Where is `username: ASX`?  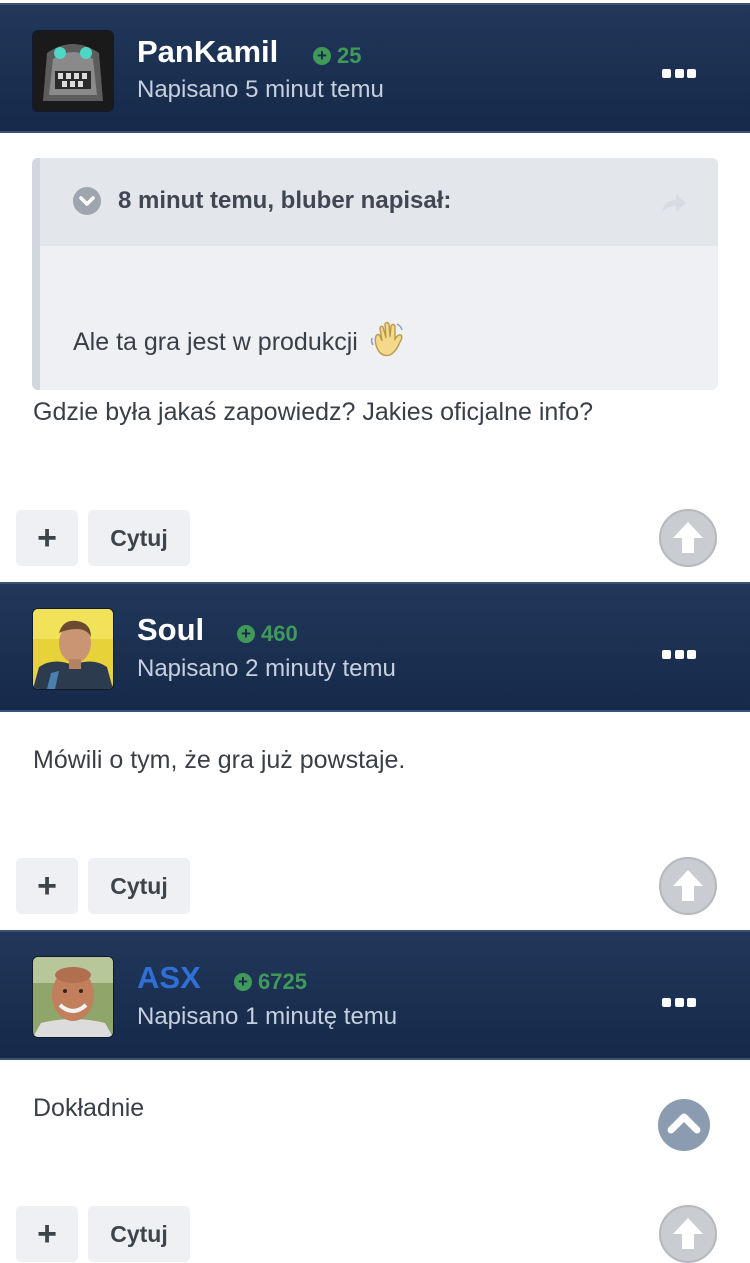 username: ASX is located at coordinates (169, 978).